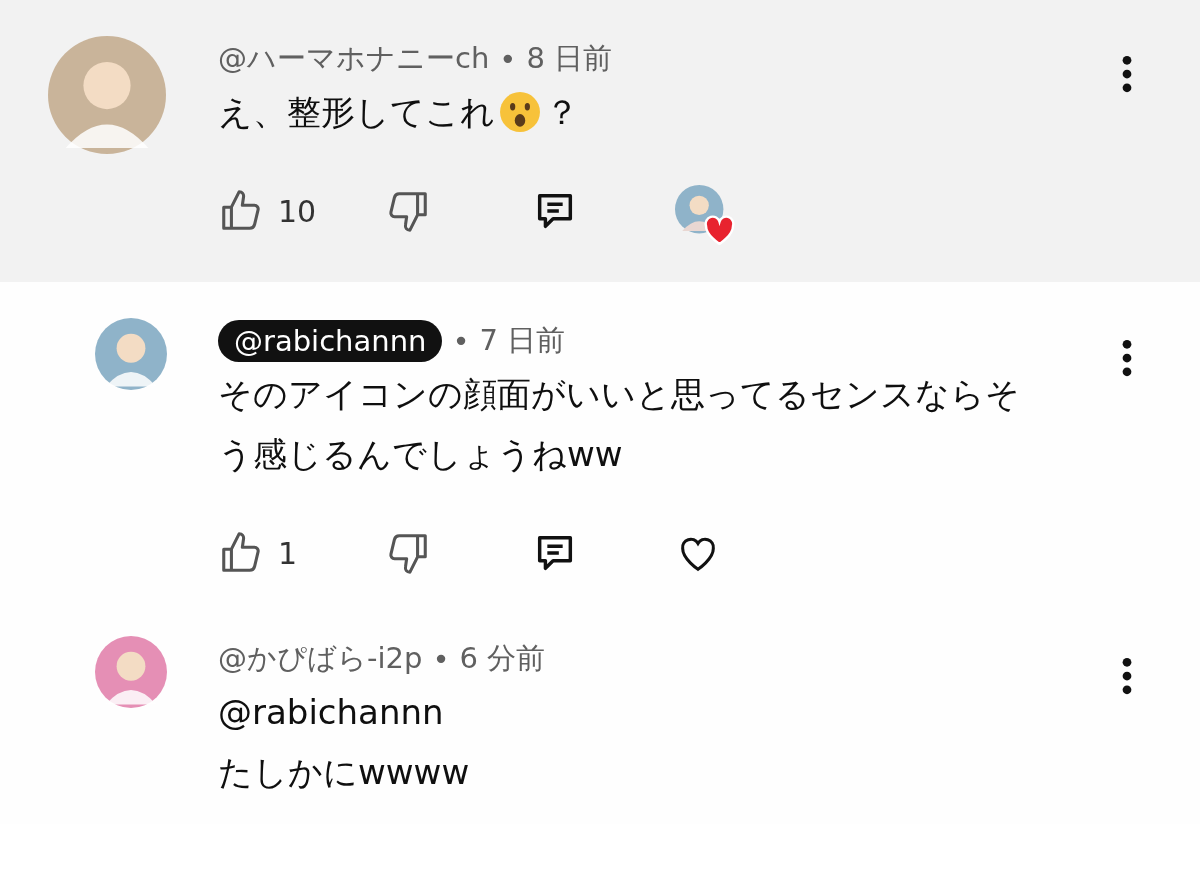 This screenshot has width=1200, height=889. Describe the element at coordinates (331, 712) in the screenshot. I see `comment-text: @rabichannn` at that location.